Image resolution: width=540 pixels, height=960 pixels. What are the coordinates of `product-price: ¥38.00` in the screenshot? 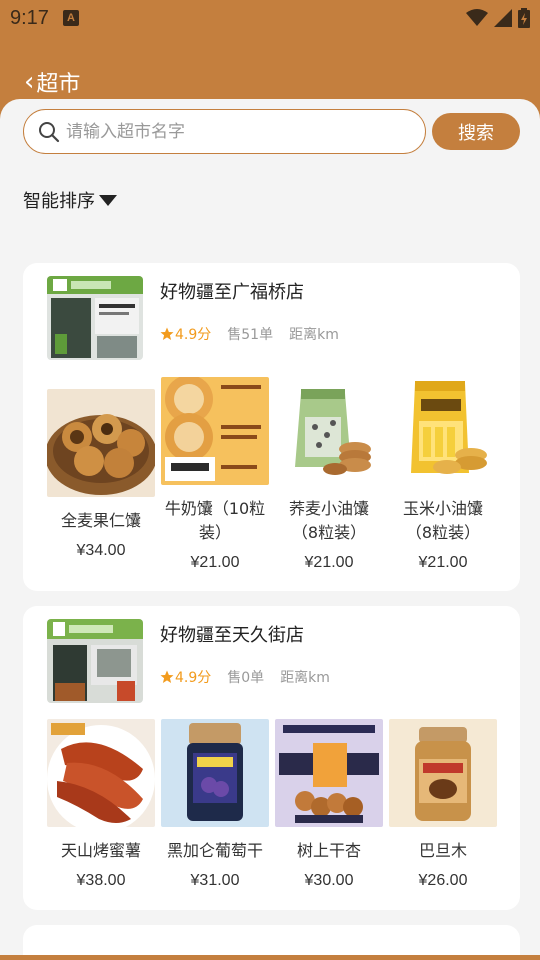 It's located at (101, 880).